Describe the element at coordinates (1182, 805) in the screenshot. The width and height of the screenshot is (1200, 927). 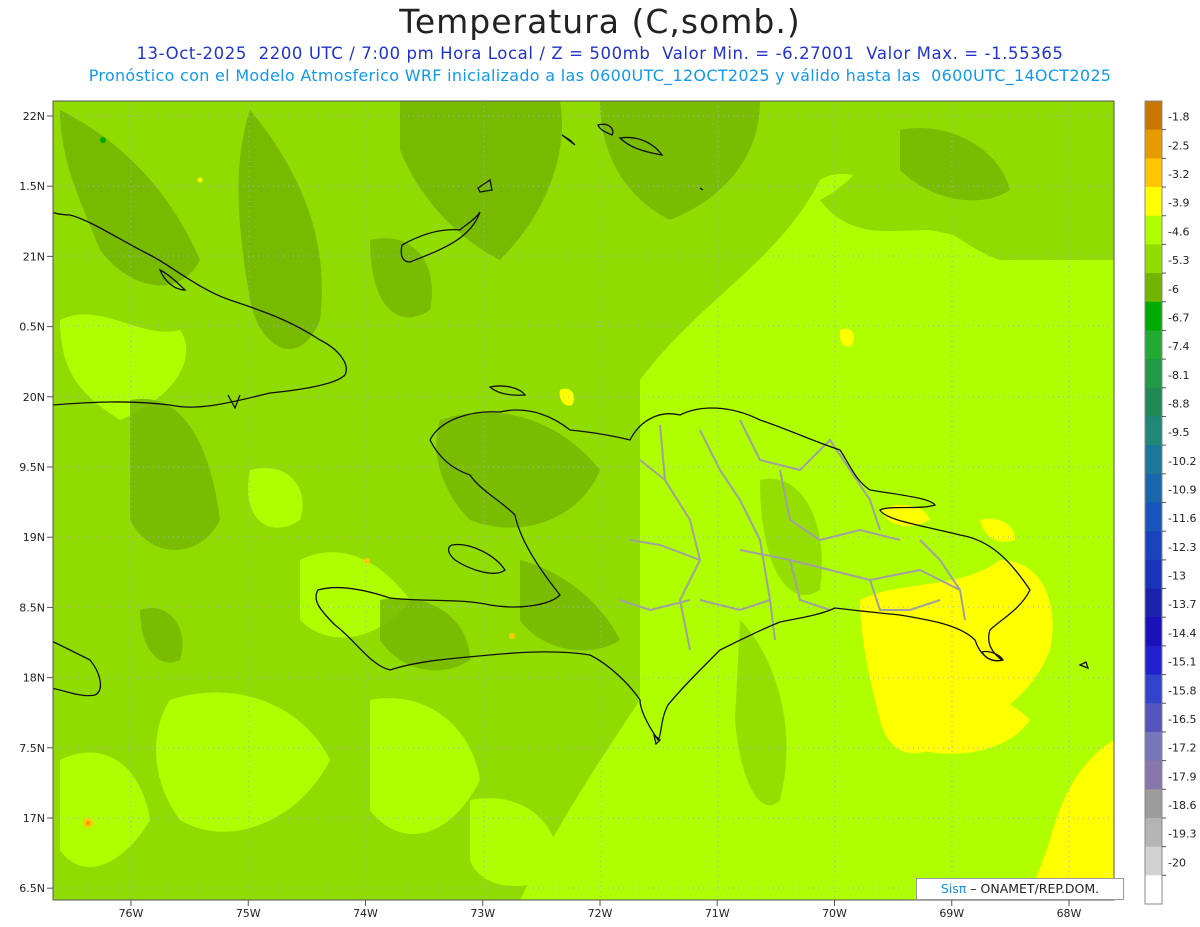
I see `colorbar-label: -18.6` at that location.